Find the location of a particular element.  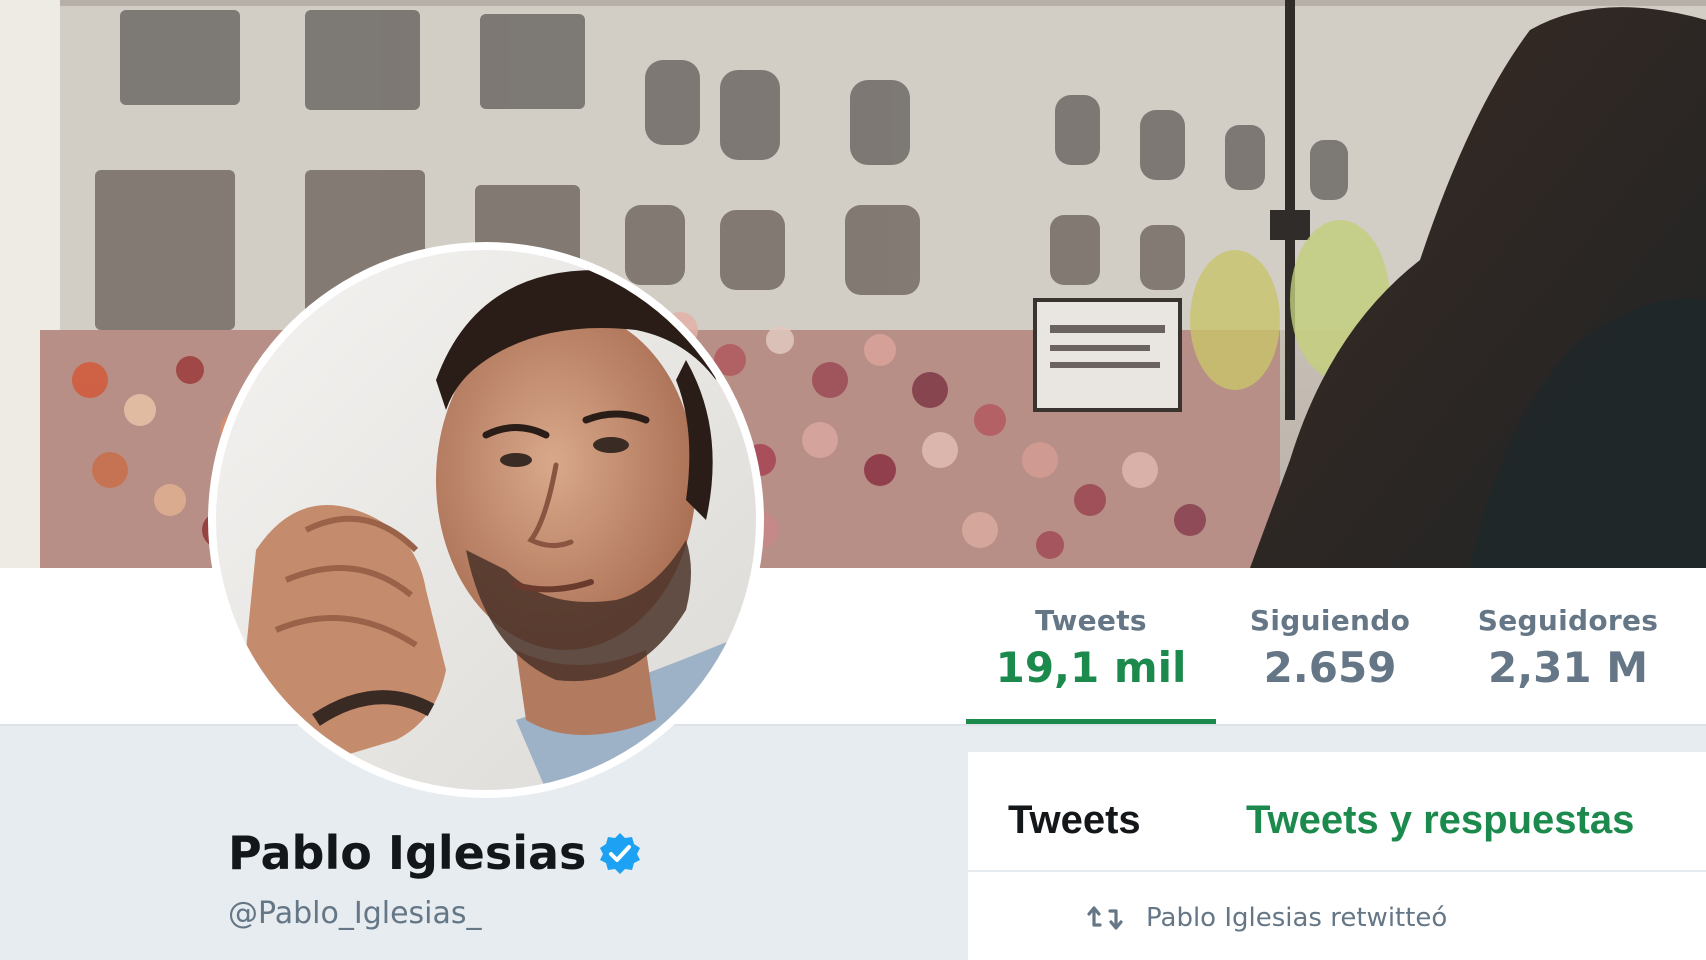

stat-tweets: Tweets 19,1 mil is located at coordinates (1091, 648).